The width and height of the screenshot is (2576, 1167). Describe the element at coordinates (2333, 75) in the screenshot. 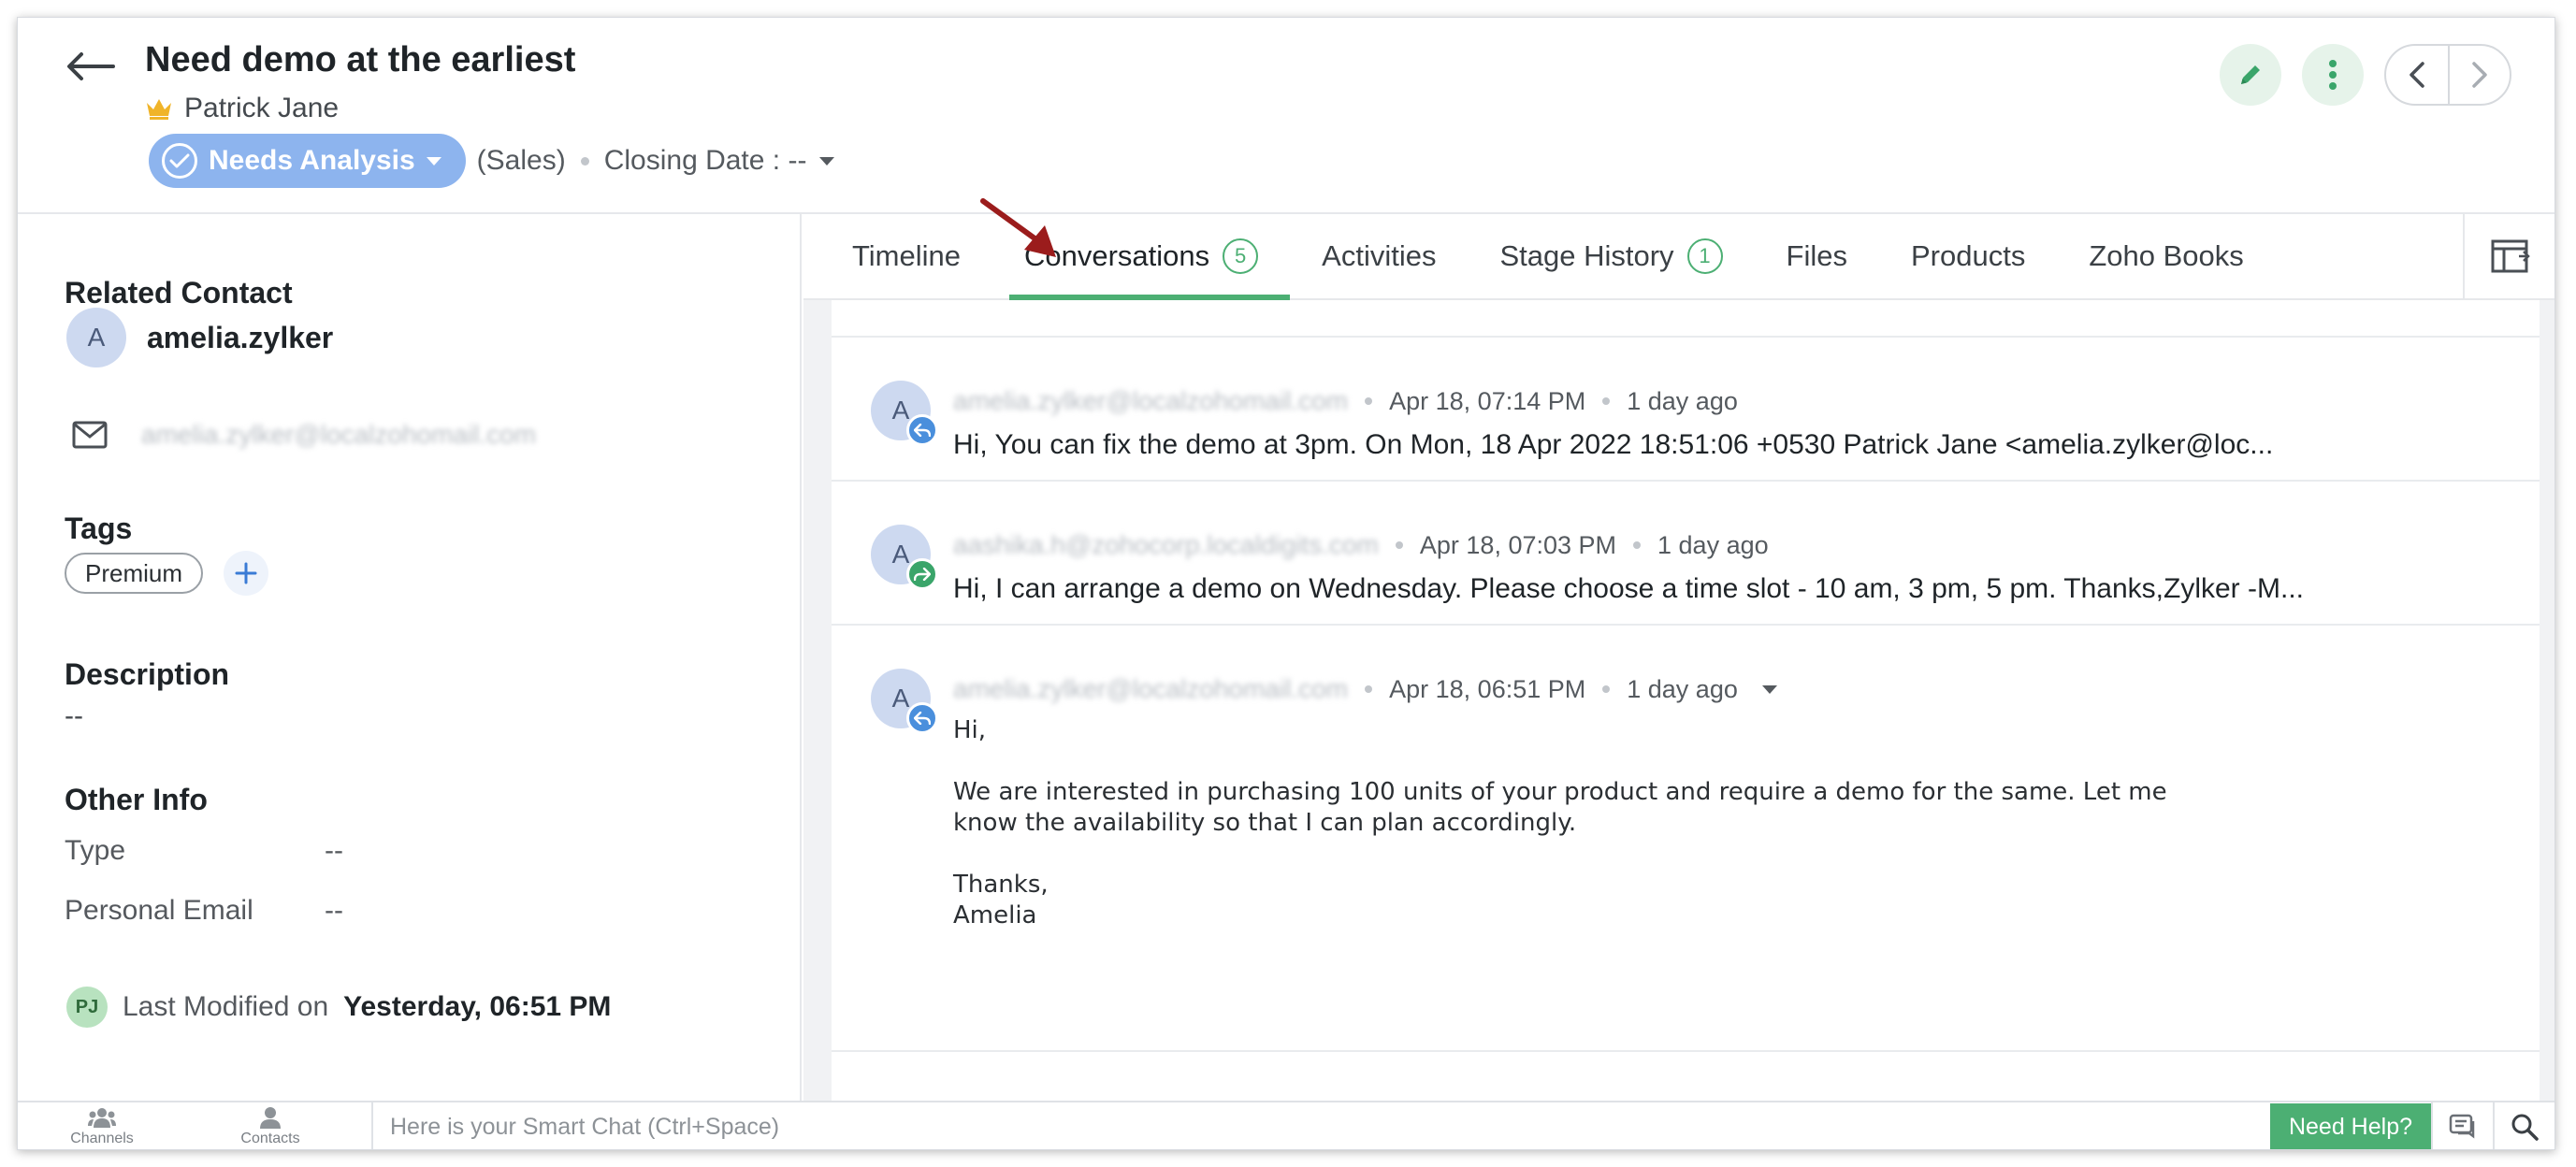

I see `more-options-button` at that location.